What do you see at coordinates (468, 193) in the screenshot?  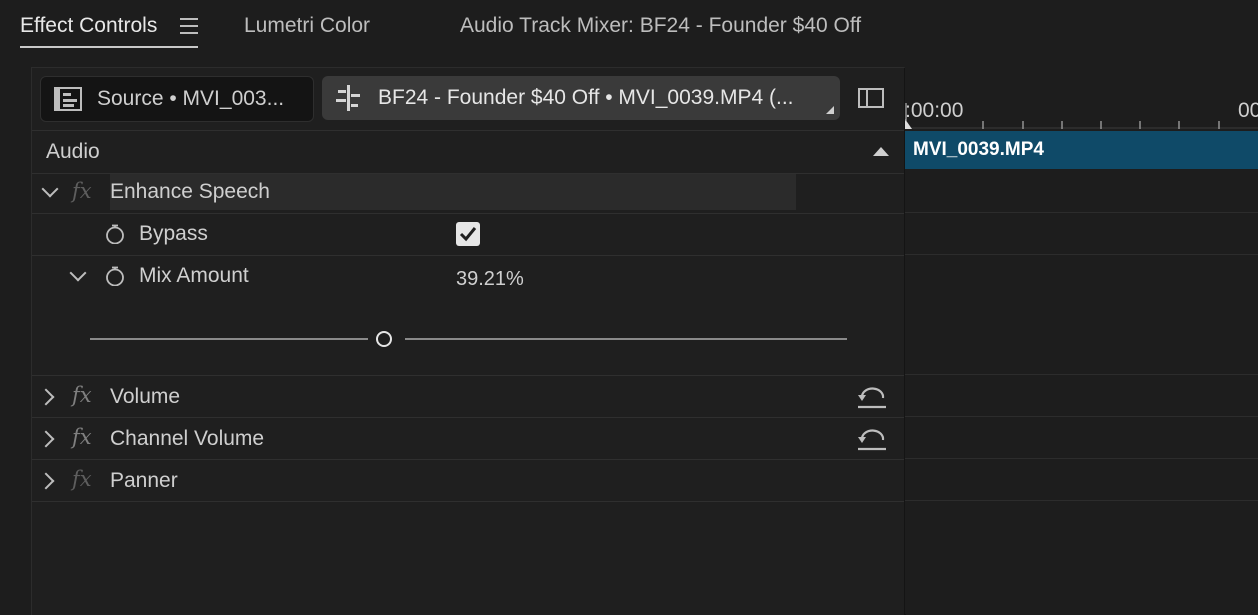 I see `effect-row-enhance-speech: fx Enhance Speech` at bounding box center [468, 193].